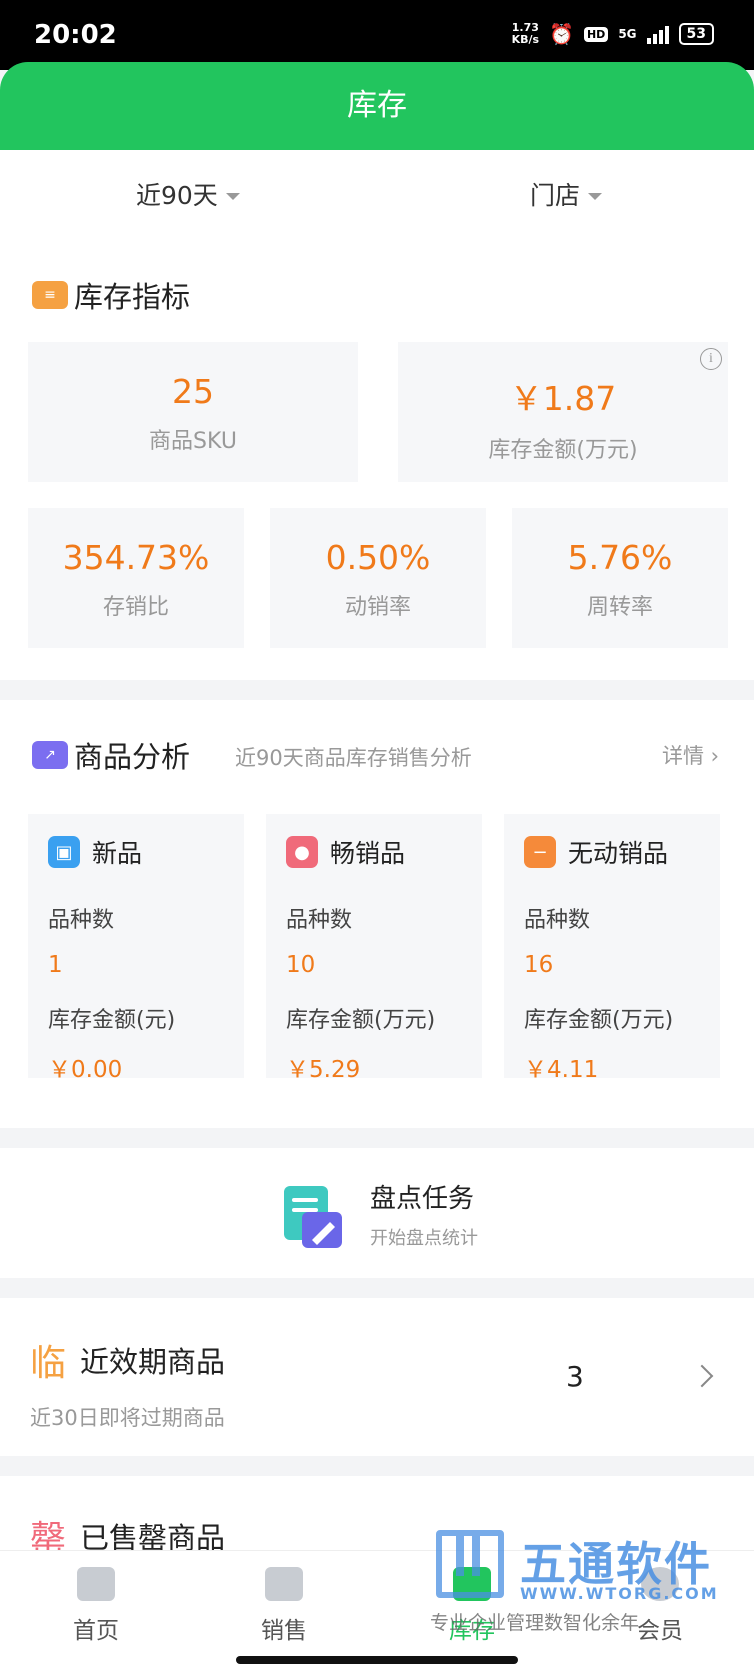 The image size is (754, 1676). I want to click on product-analysis-subtitle: 近90天商品库存销售分析, so click(353, 758).